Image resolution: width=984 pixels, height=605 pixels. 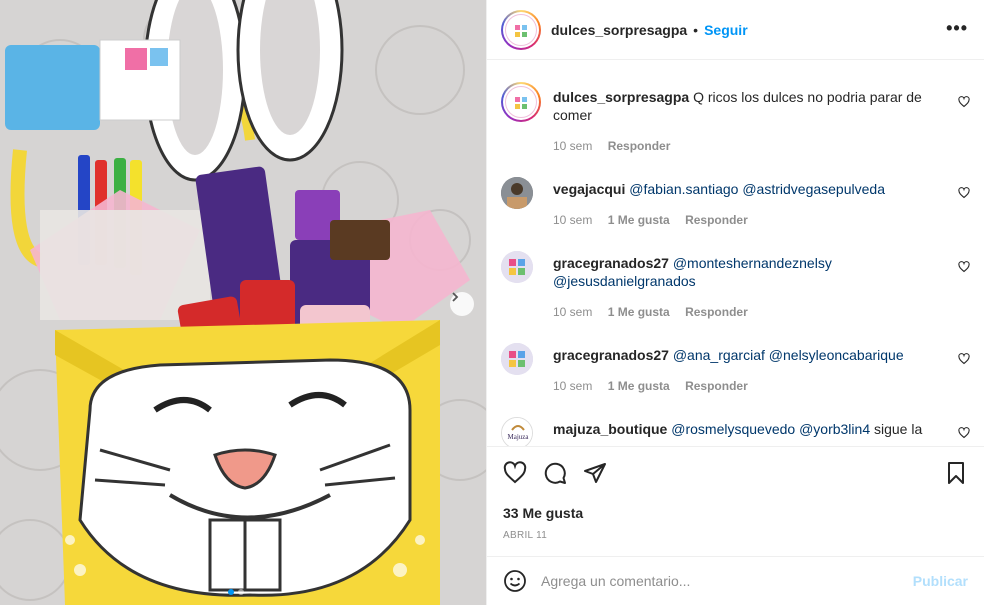 What do you see at coordinates (462, 304) in the screenshot?
I see `next-slide-button` at bounding box center [462, 304].